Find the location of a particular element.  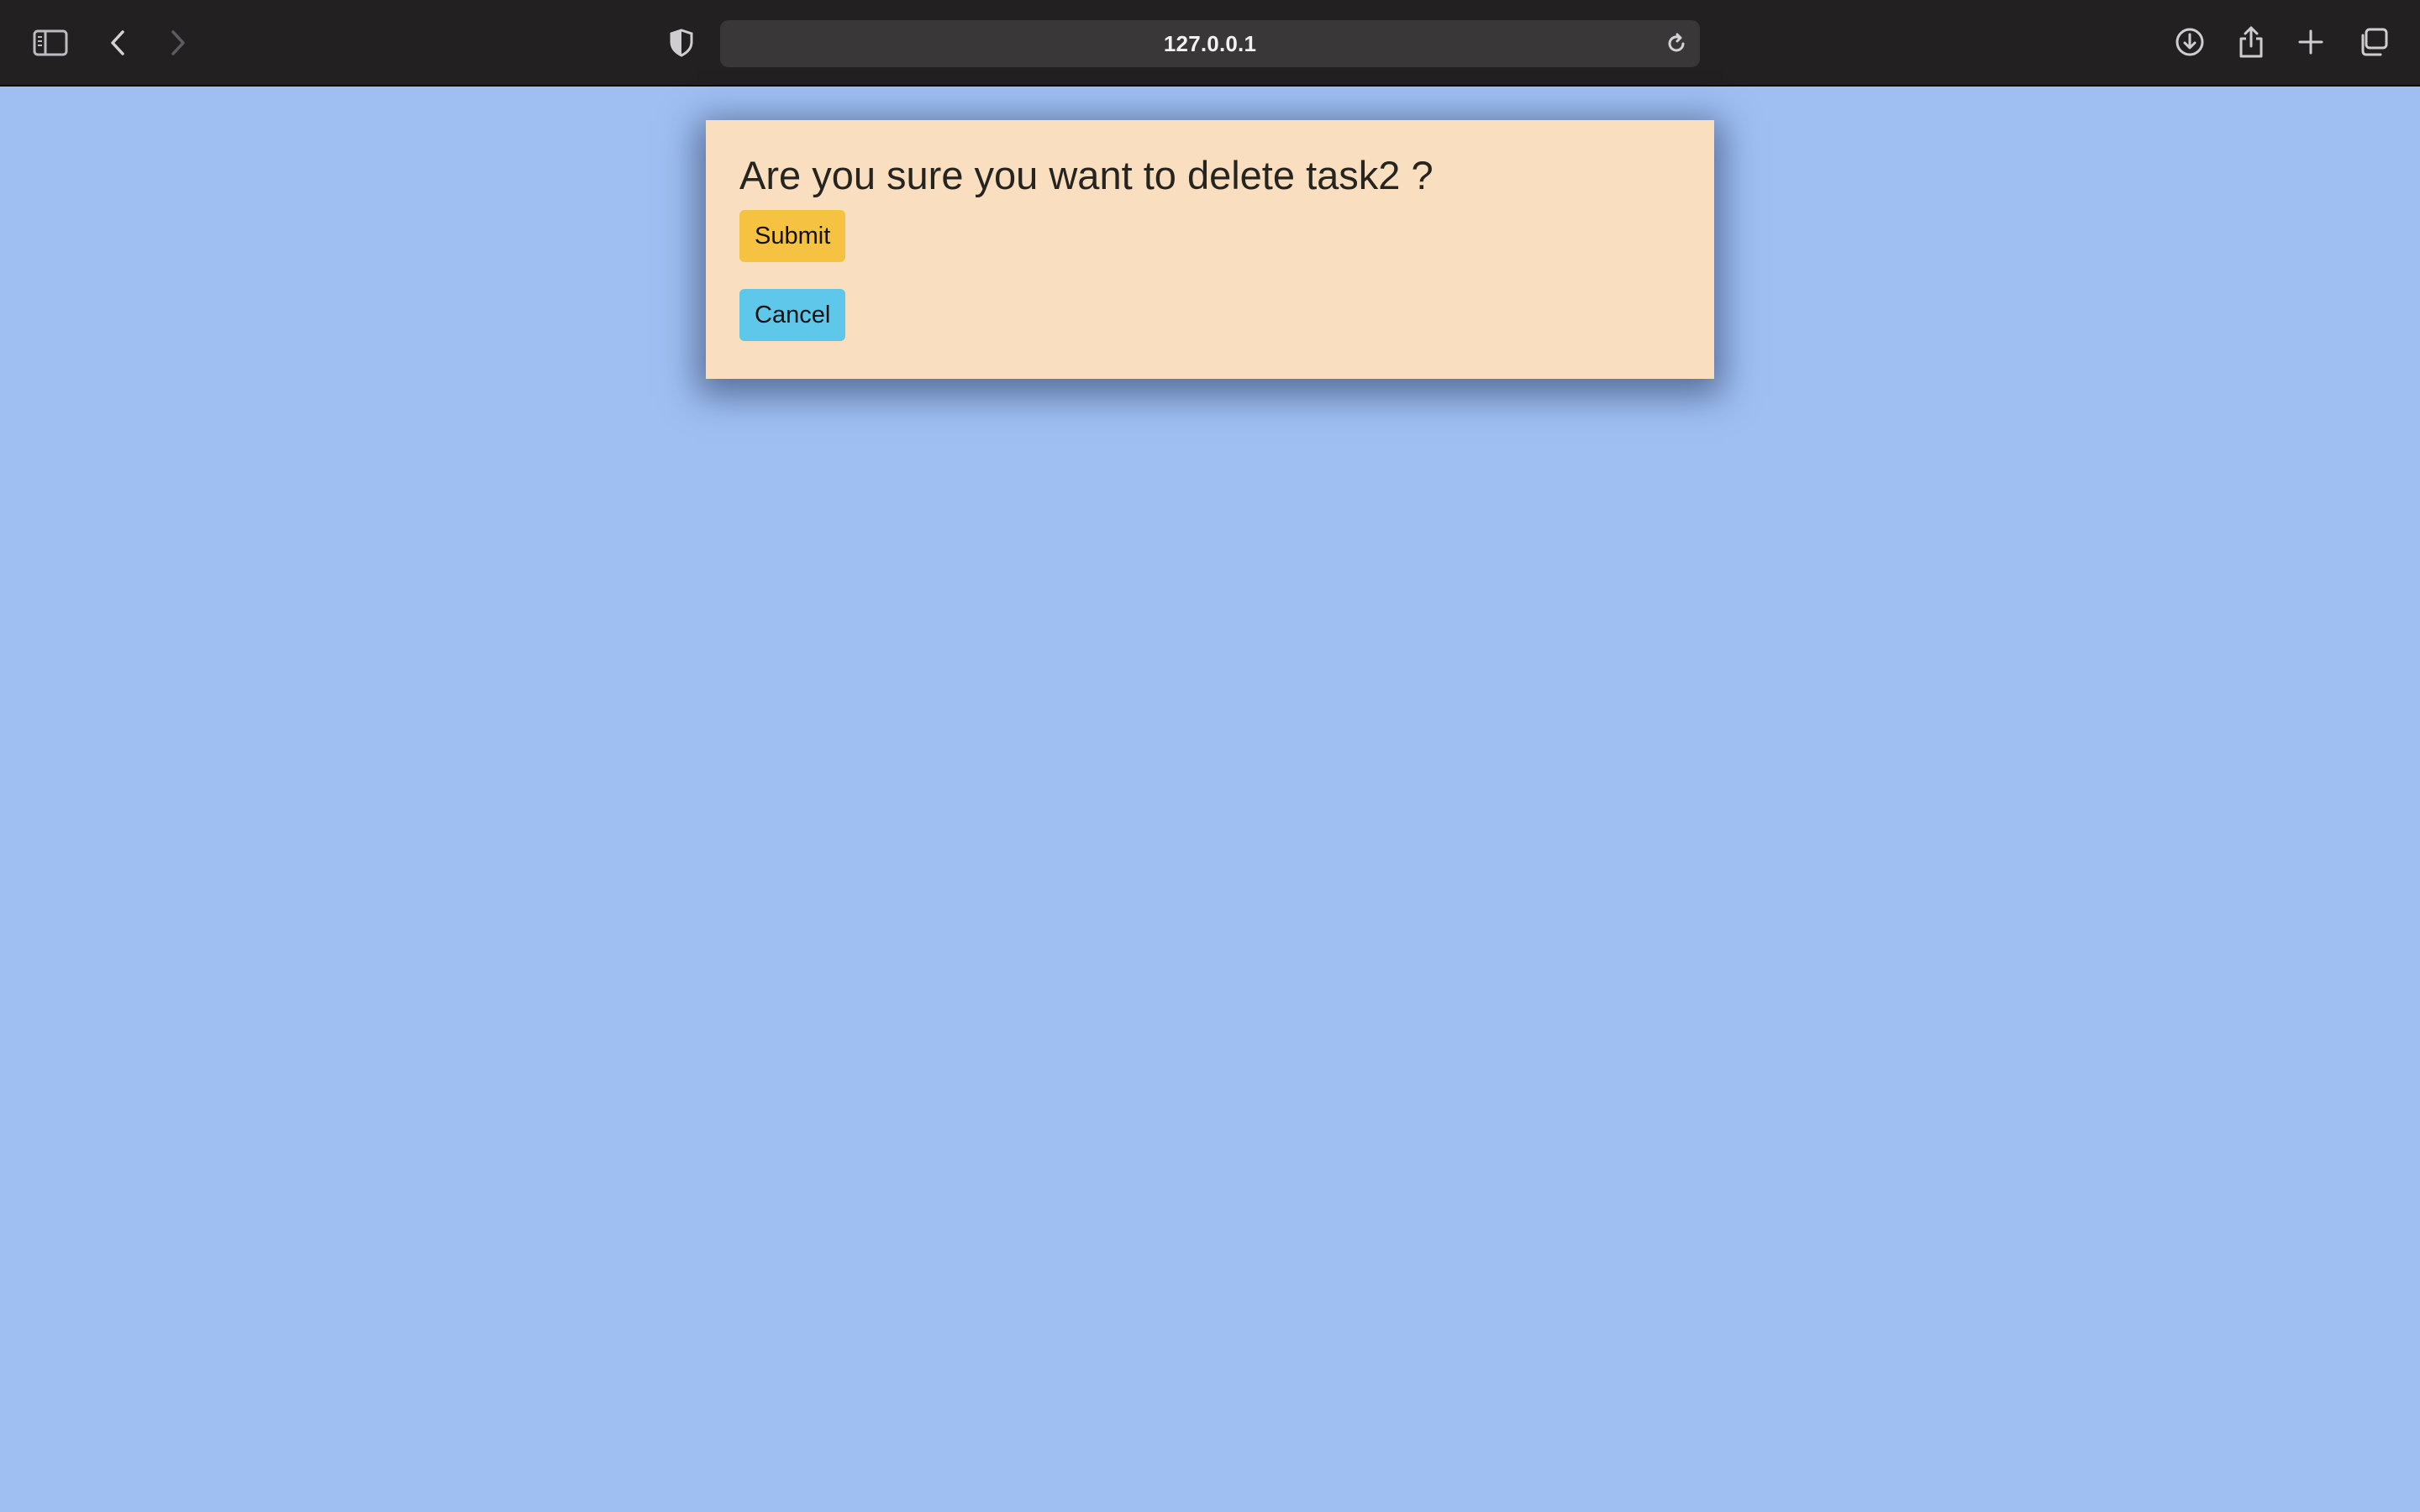

address-bar: 127.0.0.1 is located at coordinates (1210, 43).